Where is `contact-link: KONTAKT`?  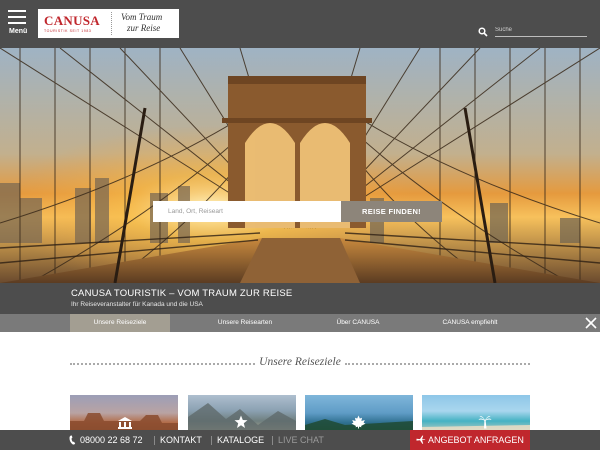
contact-link: KONTAKT is located at coordinates (181, 440).